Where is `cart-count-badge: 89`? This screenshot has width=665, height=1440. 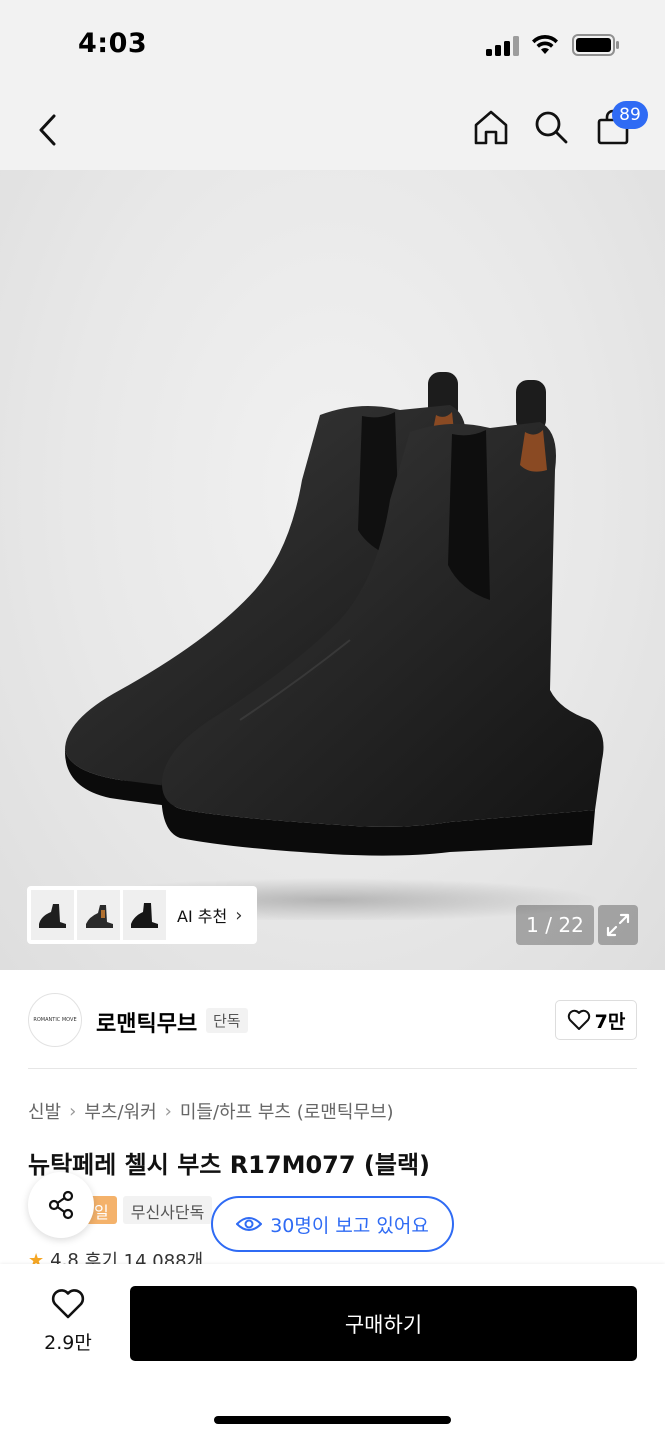
cart-count-badge: 89 is located at coordinates (630, 115).